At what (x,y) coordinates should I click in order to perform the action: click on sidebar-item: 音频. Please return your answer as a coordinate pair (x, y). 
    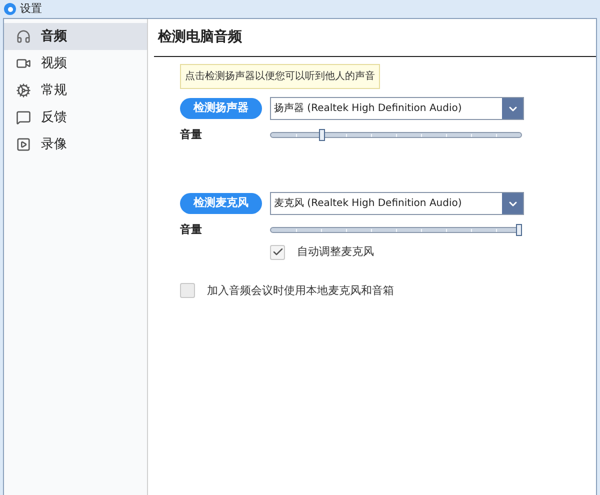
    Looking at the image, I should click on (75, 36).